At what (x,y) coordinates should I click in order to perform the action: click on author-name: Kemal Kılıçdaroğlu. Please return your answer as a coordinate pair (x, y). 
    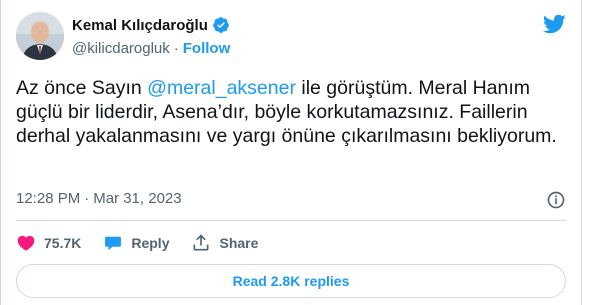
    Looking at the image, I should click on (140, 25).